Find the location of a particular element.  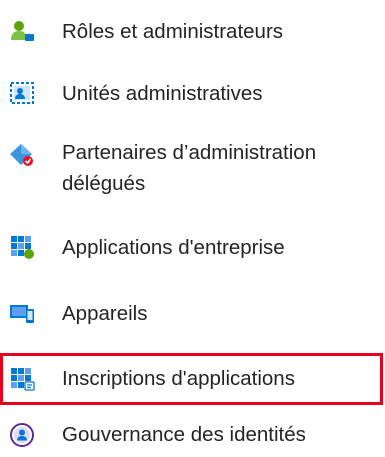

admin-units-icon is located at coordinates (22, 93).